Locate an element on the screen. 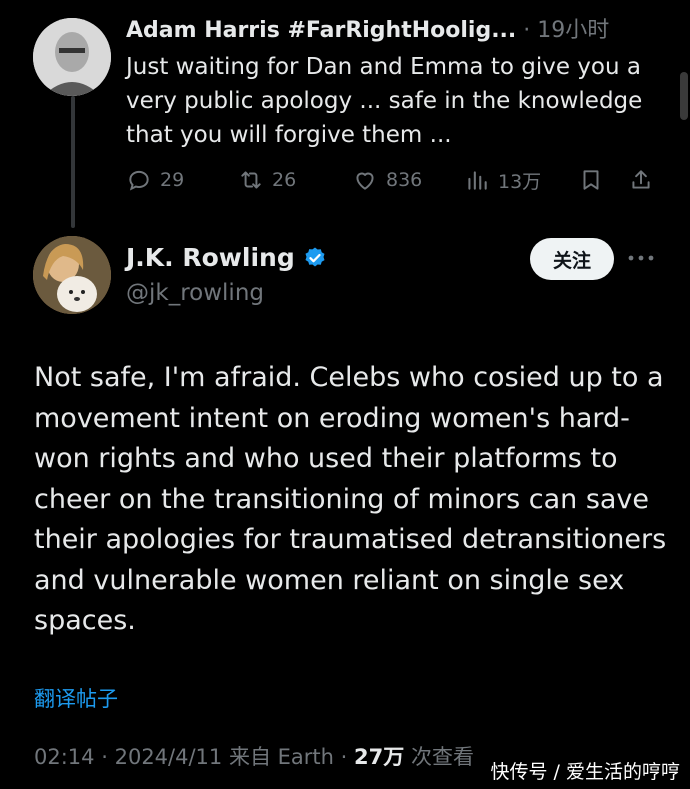 The height and width of the screenshot is (789, 690). tweet-date: 2024/4/11 is located at coordinates (169, 757).